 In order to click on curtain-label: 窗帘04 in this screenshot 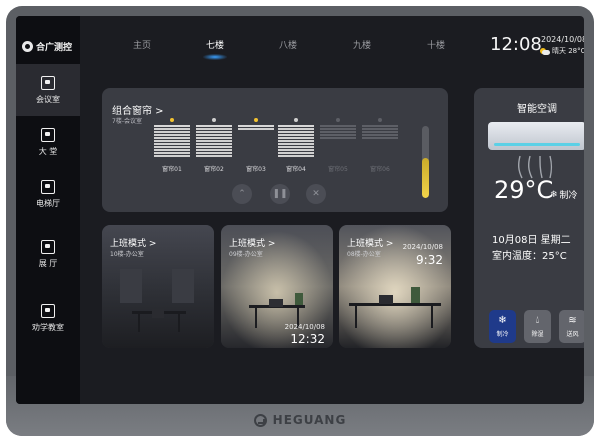, I will do `click(296, 169)`.